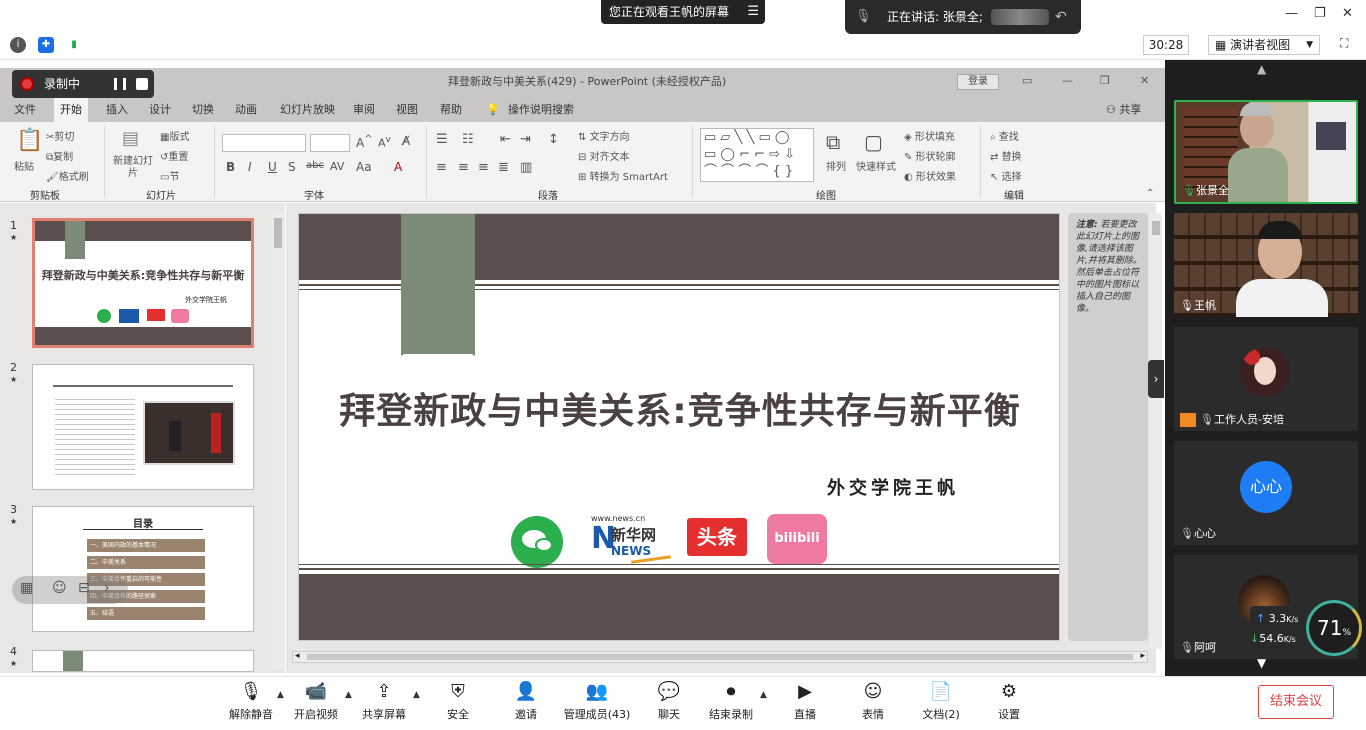  What do you see at coordinates (873, 142) in the screenshot?
I see `quick-styles-icon: ▢` at bounding box center [873, 142].